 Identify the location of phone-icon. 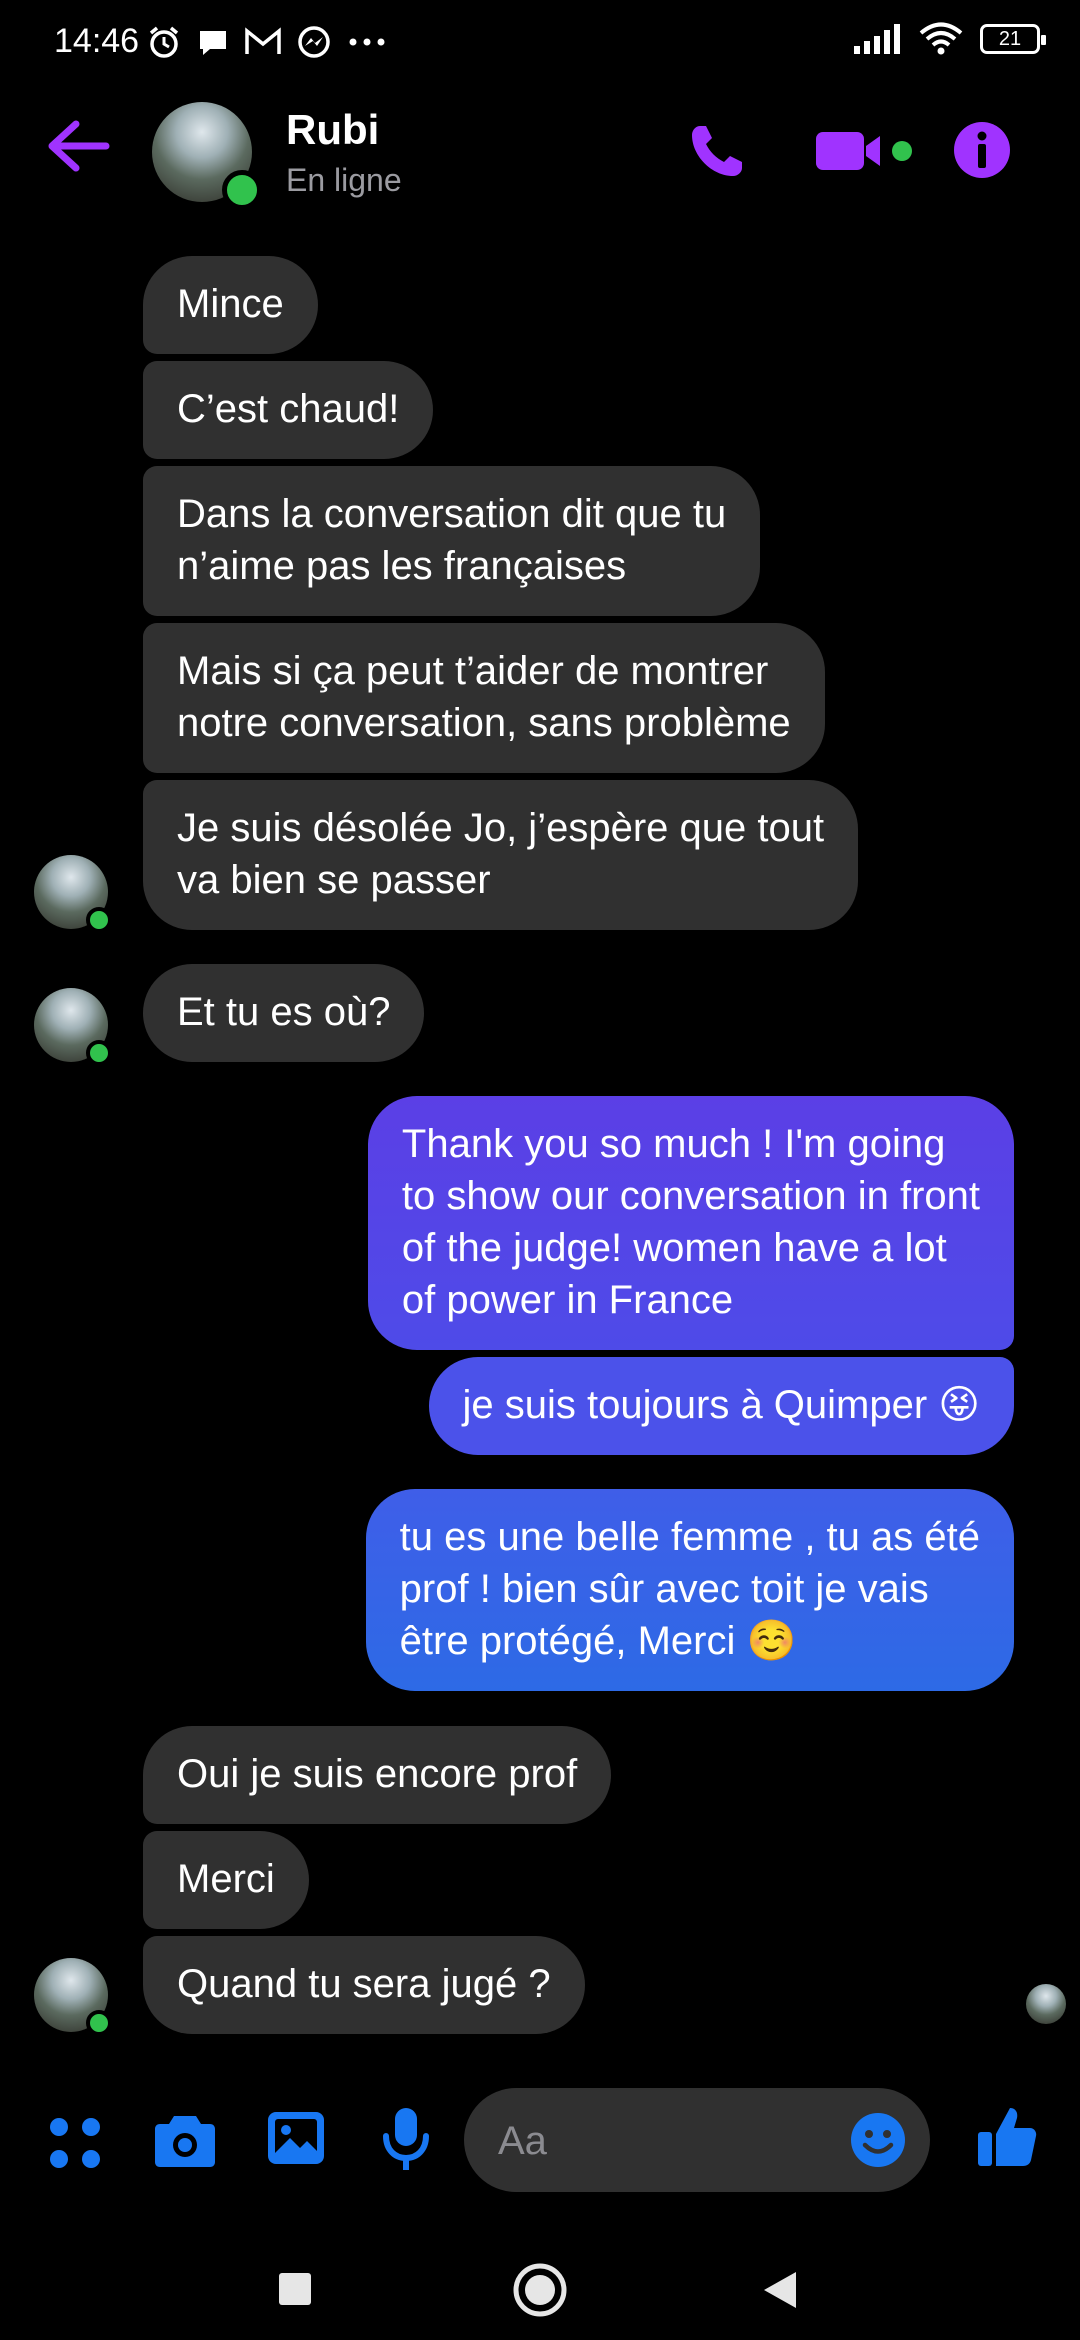
(717, 151).